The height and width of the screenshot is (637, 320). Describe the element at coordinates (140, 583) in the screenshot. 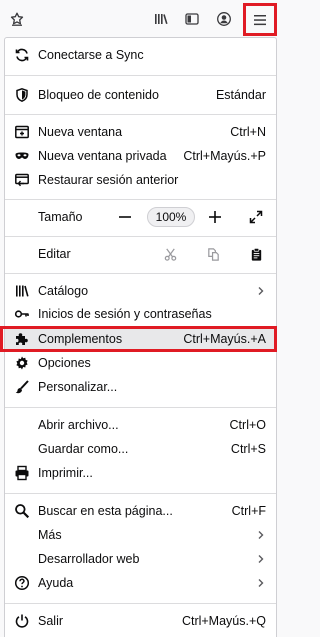

I see `menu-item-help: Ayuda` at that location.